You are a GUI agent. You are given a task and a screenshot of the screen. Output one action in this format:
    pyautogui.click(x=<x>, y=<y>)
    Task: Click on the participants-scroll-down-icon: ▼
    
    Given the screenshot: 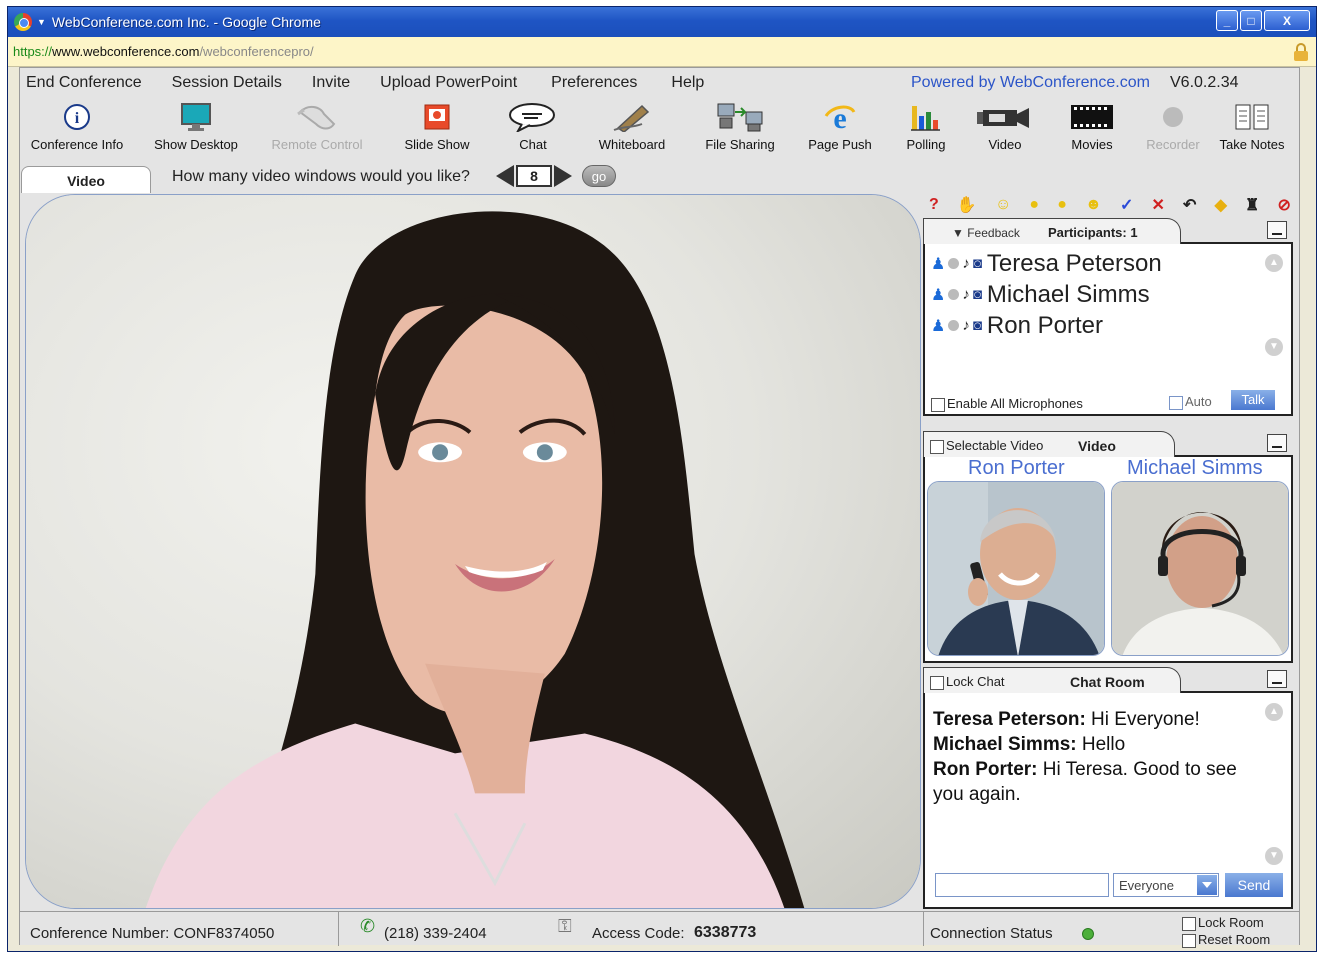 What is the action you would take?
    pyautogui.click(x=1274, y=347)
    